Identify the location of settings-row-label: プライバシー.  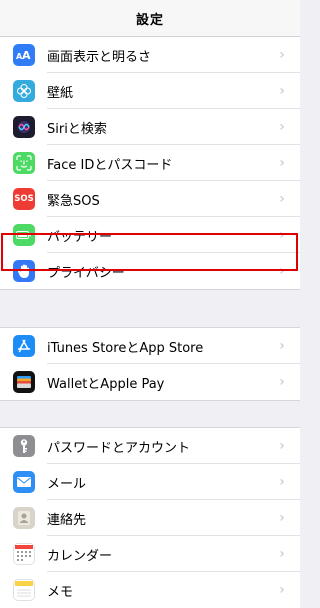
(86, 273).